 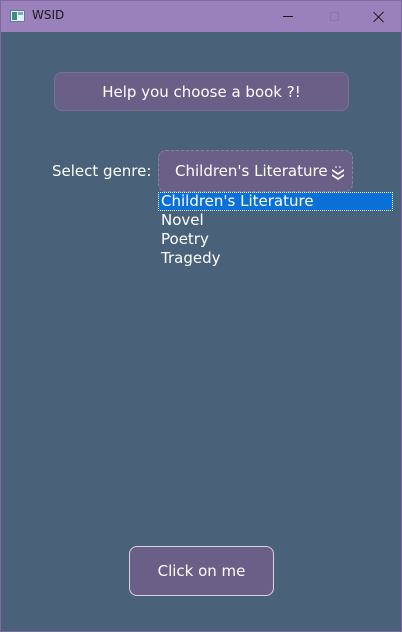 What do you see at coordinates (338, 173) in the screenshot?
I see `double-chevron-down-icon` at bounding box center [338, 173].